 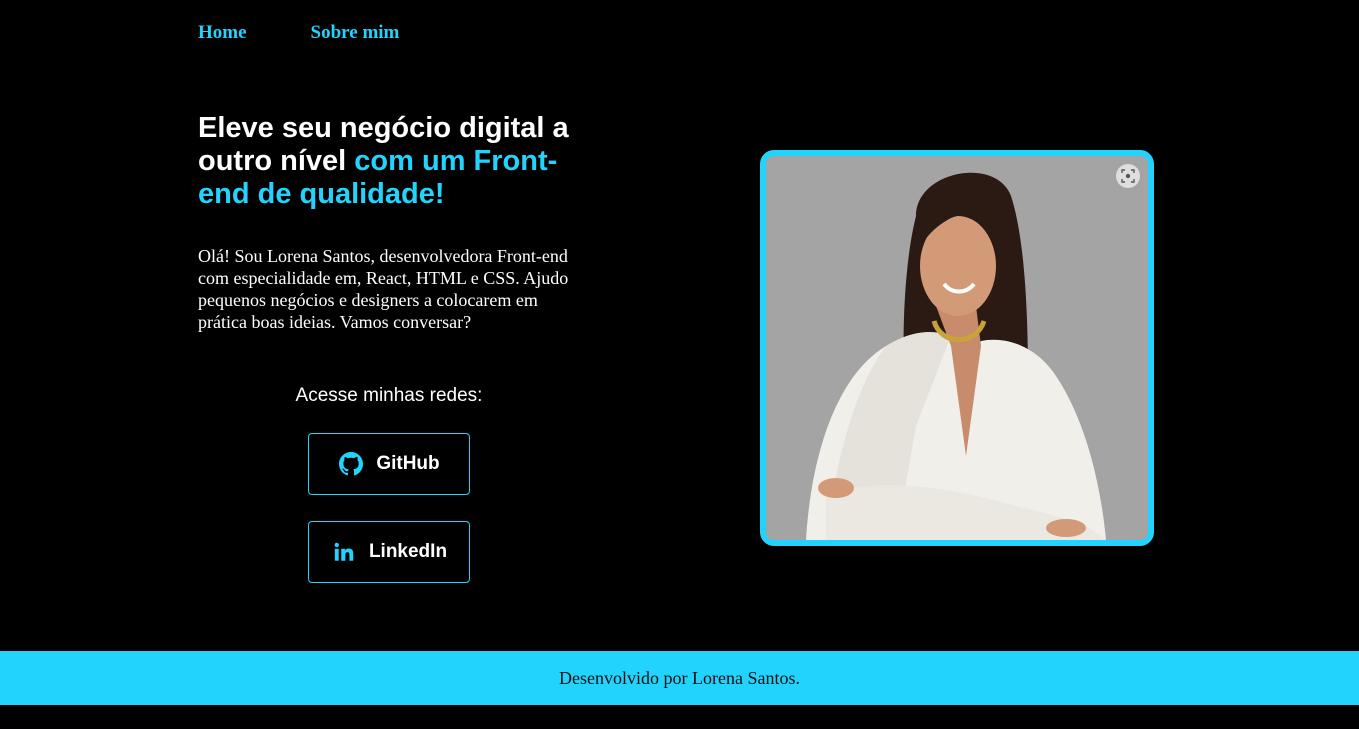 I want to click on github-icon, so click(x=351, y=464).